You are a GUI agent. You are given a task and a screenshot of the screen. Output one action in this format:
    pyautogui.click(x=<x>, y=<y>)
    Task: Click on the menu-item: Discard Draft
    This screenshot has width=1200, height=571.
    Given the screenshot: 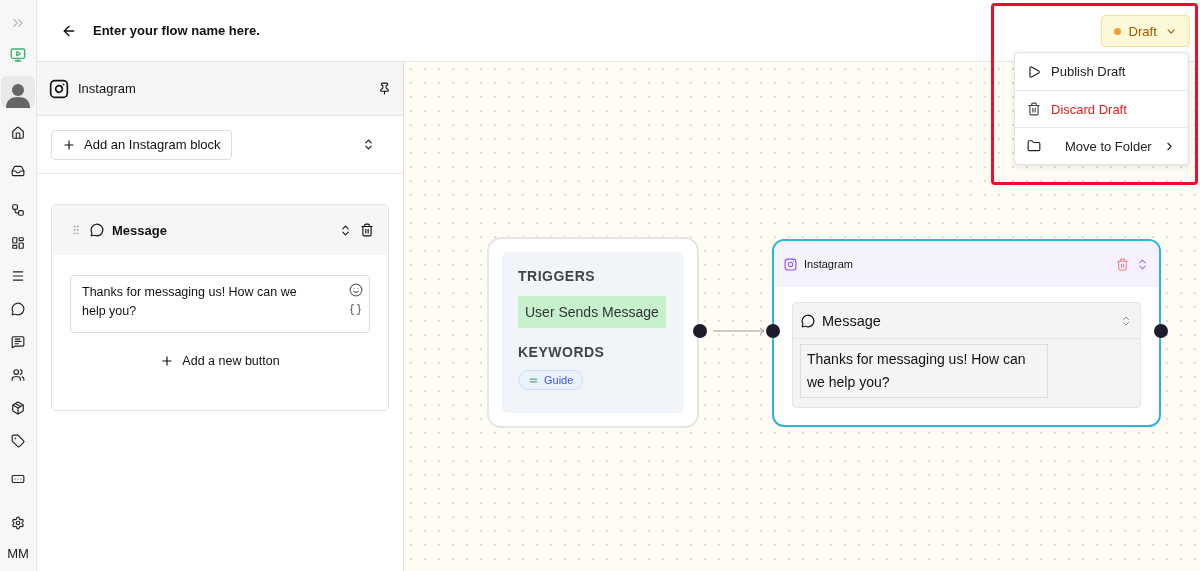 What is the action you would take?
    pyautogui.click(x=1101, y=108)
    